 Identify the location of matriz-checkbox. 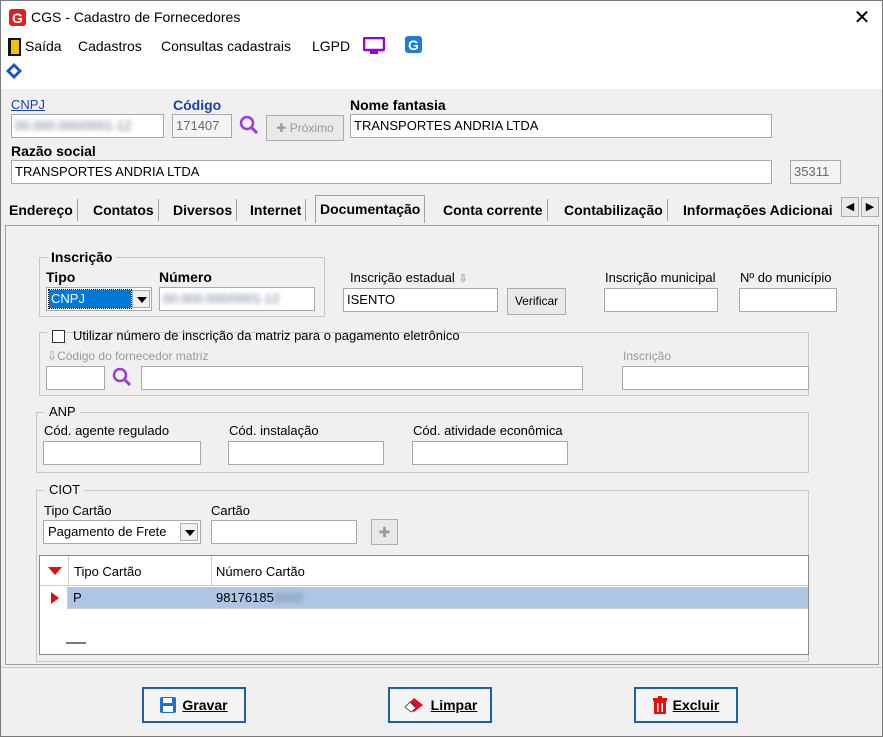
(58, 336).